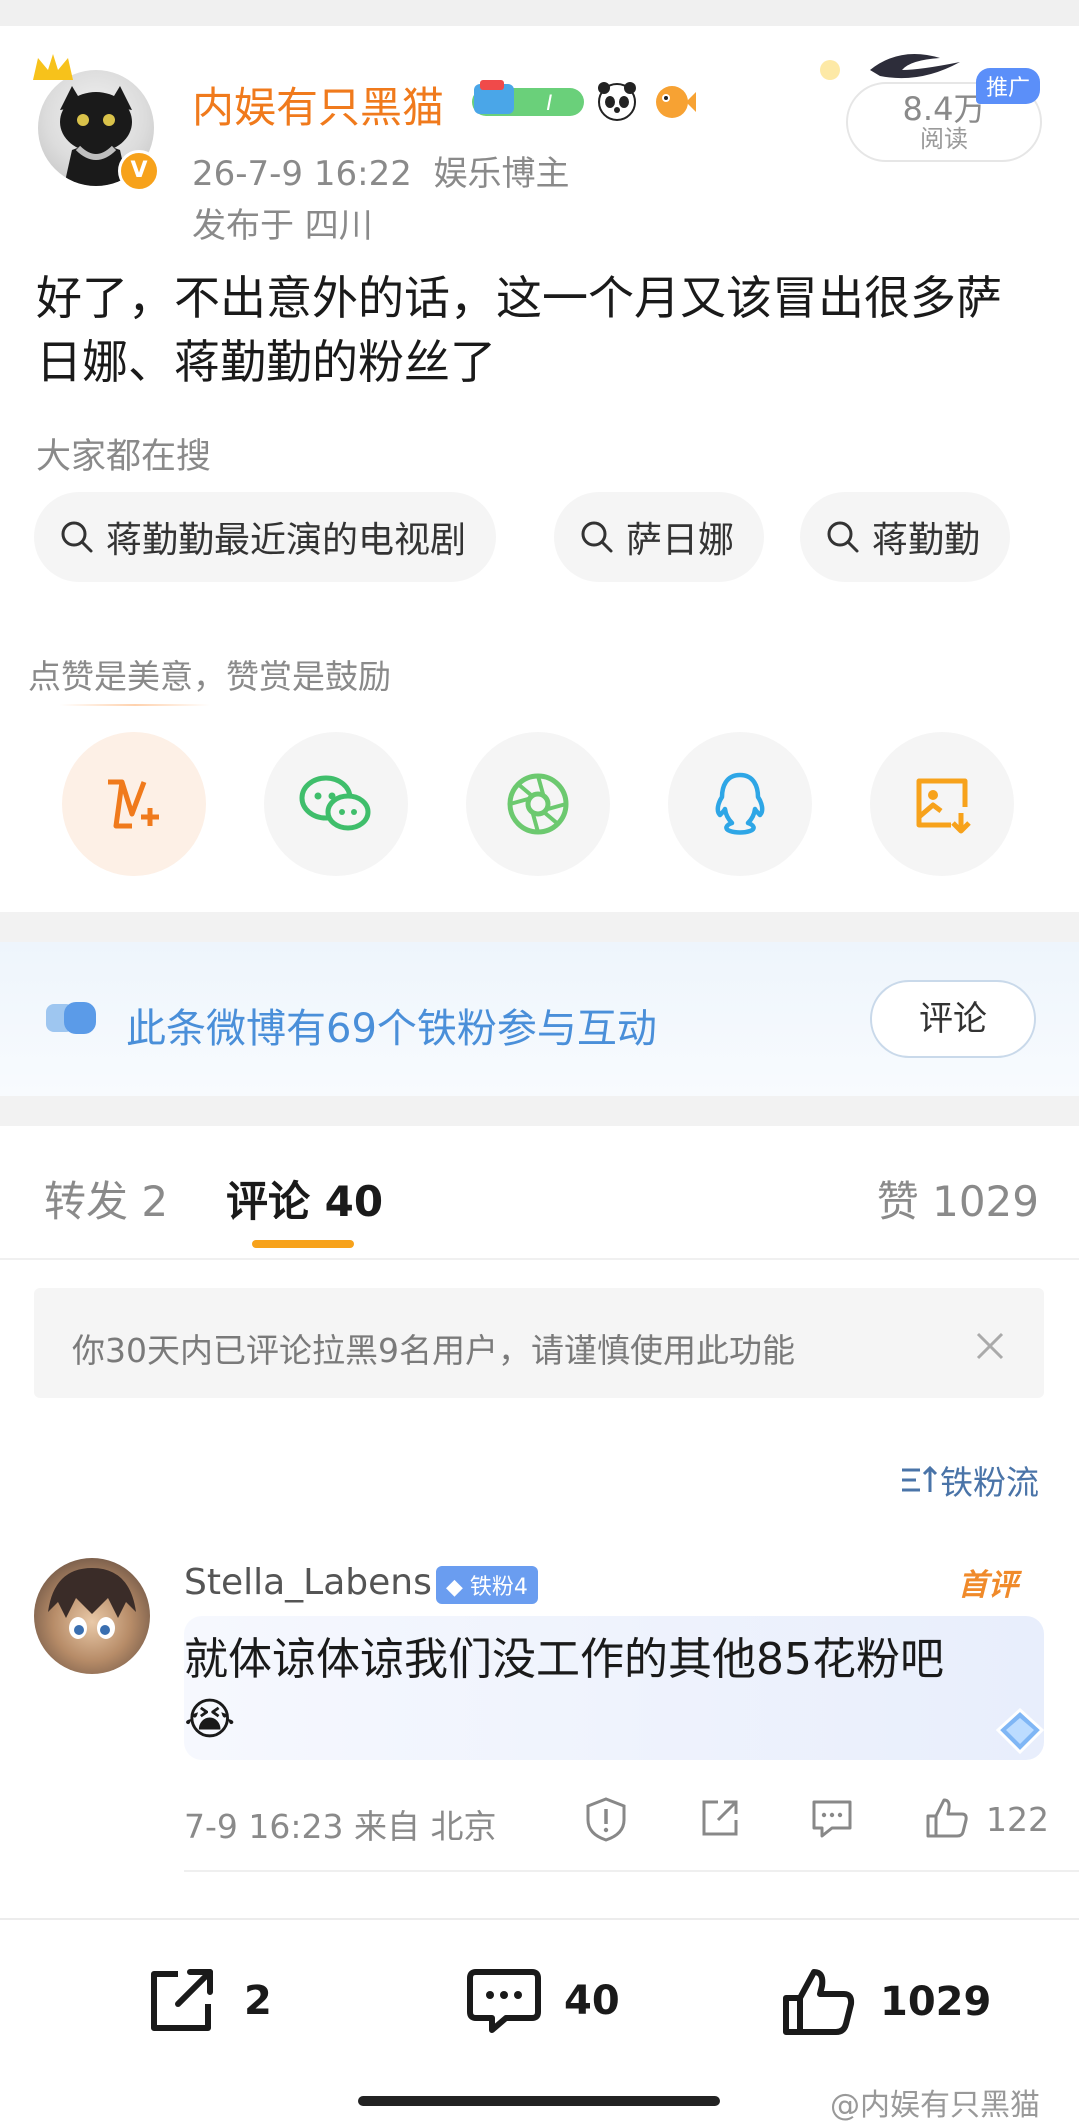  Describe the element at coordinates (318, 104) in the screenshot. I see `author-name: 内娱有只黑猫` at that location.